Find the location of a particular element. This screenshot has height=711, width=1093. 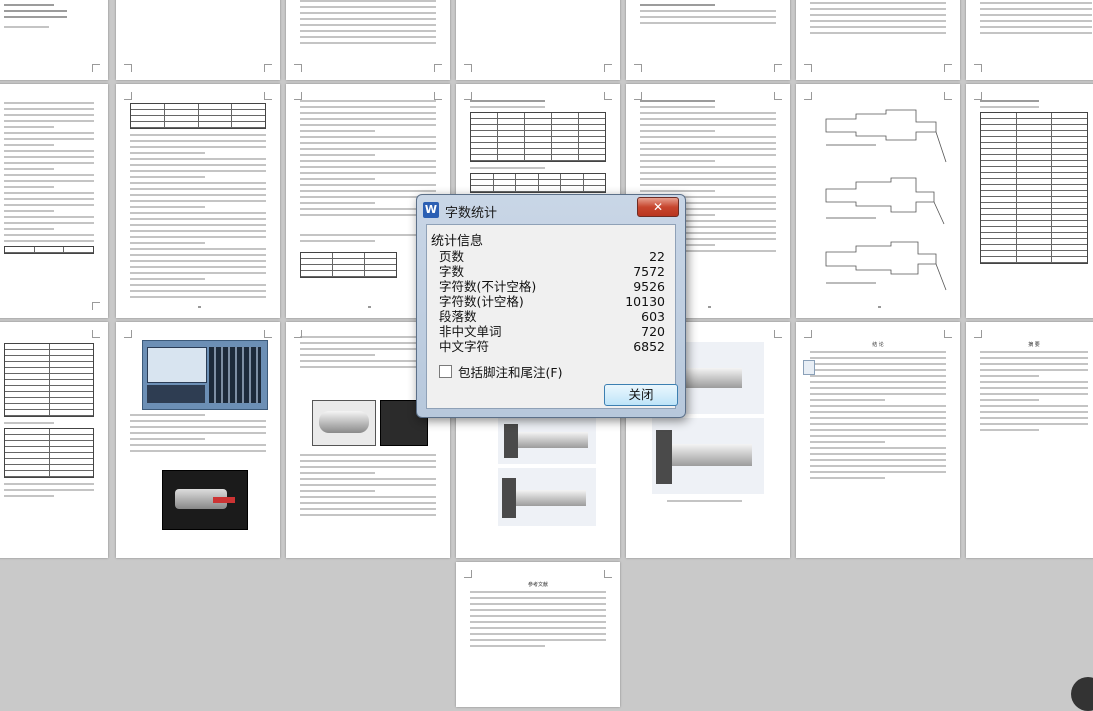

close-button: 关闭 is located at coordinates (641, 395).